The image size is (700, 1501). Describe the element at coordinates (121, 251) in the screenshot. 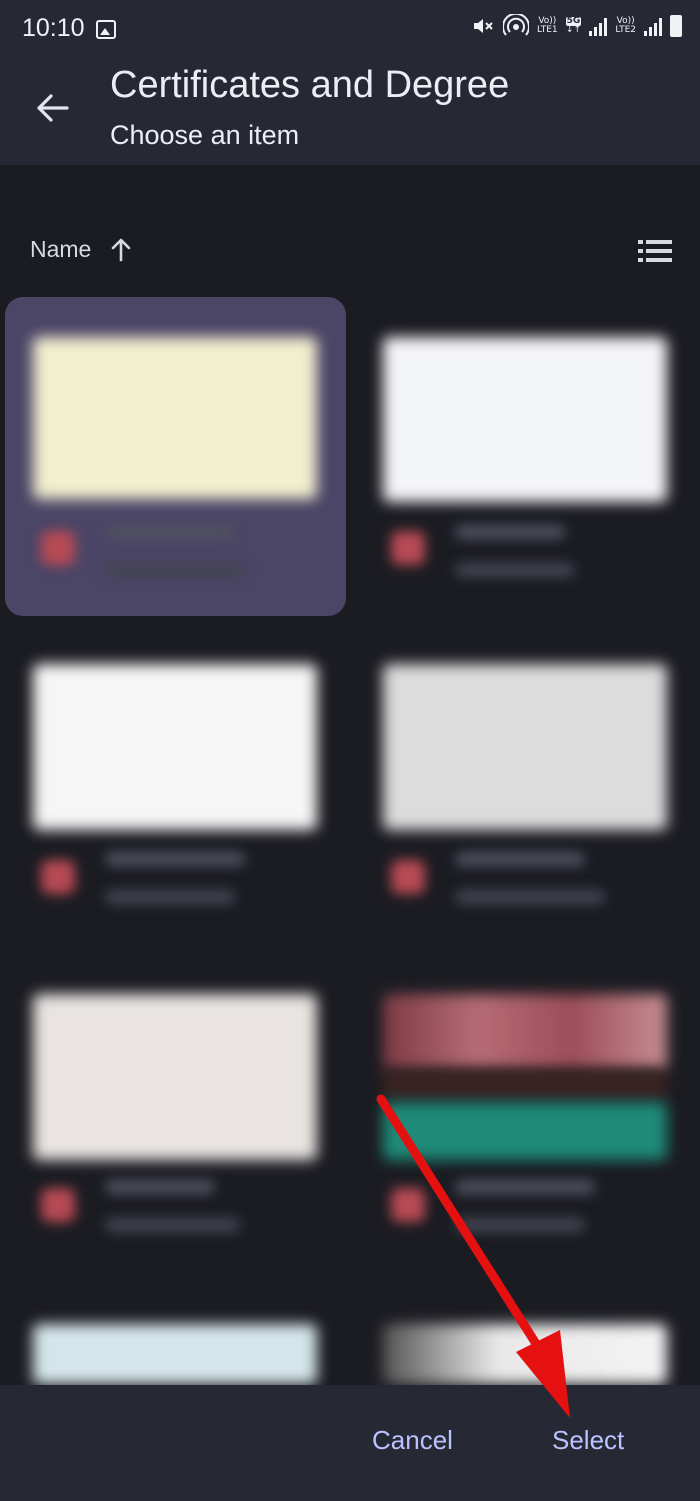

I see `arrow-up-icon` at that location.